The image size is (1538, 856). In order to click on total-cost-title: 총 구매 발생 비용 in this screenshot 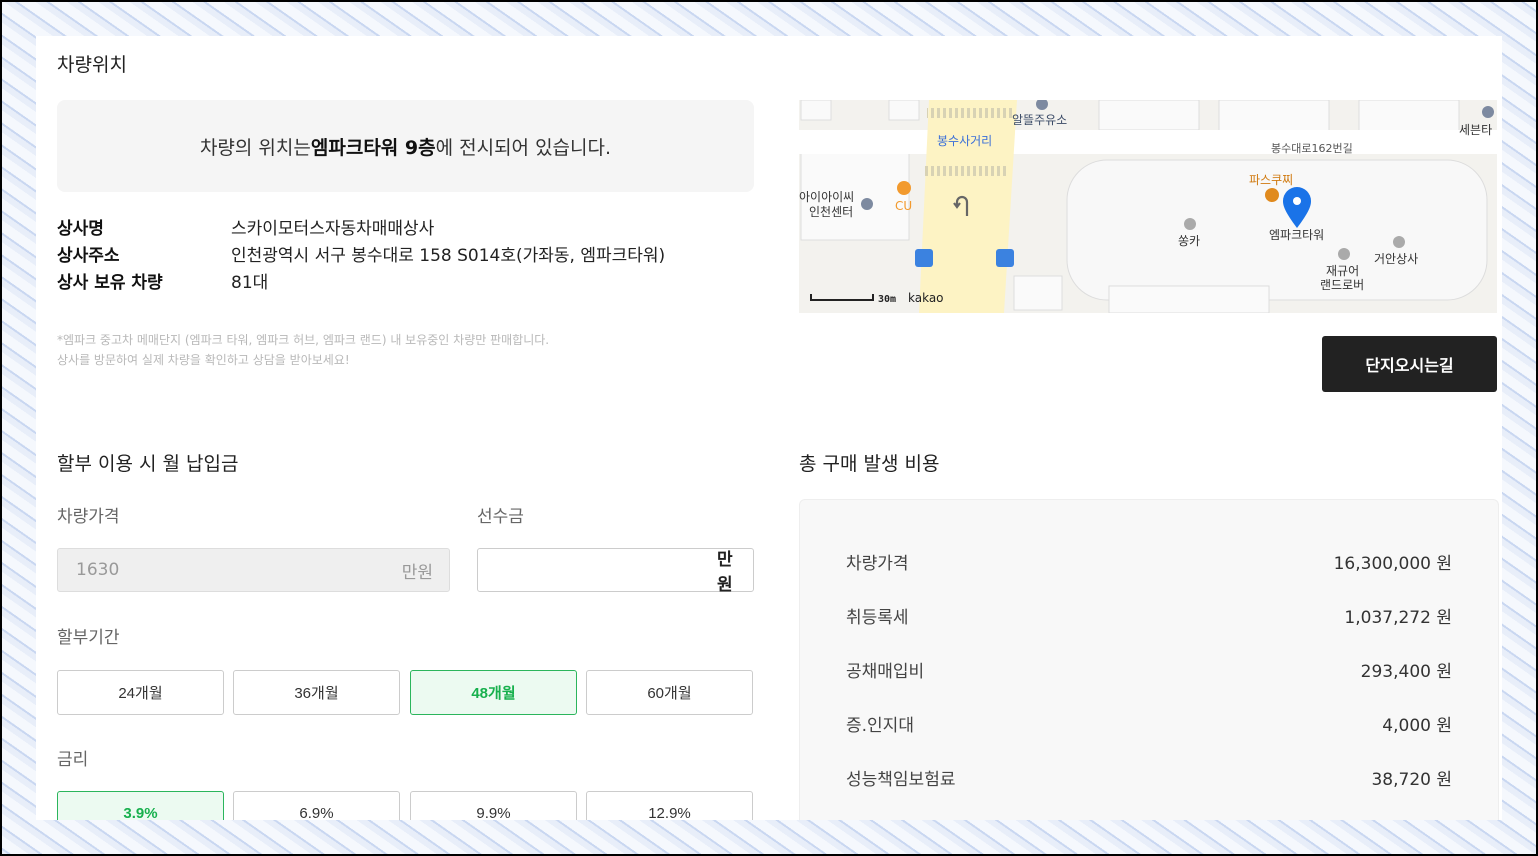, I will do `click(869, 464)`.